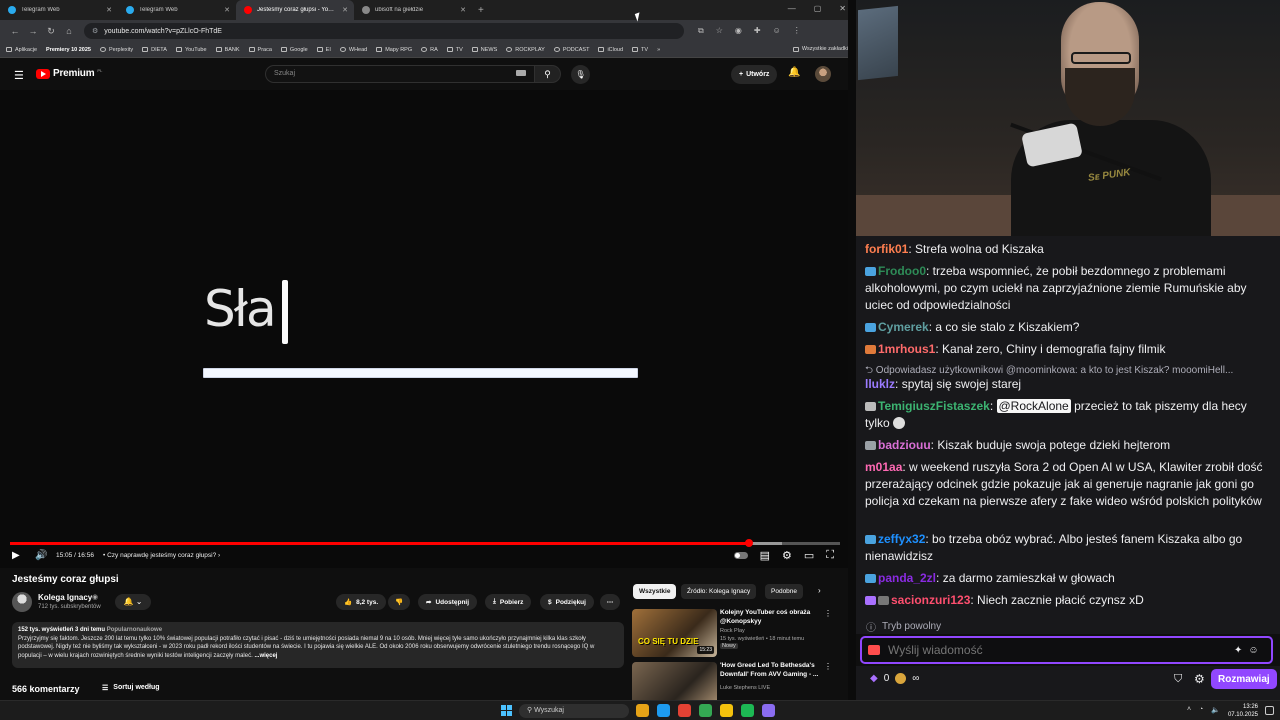 This screenshot has height=720, width=1280. Describe the element at coordinates (883, 467) in the screenshot. I see `chat-username: m01aa` at that location.